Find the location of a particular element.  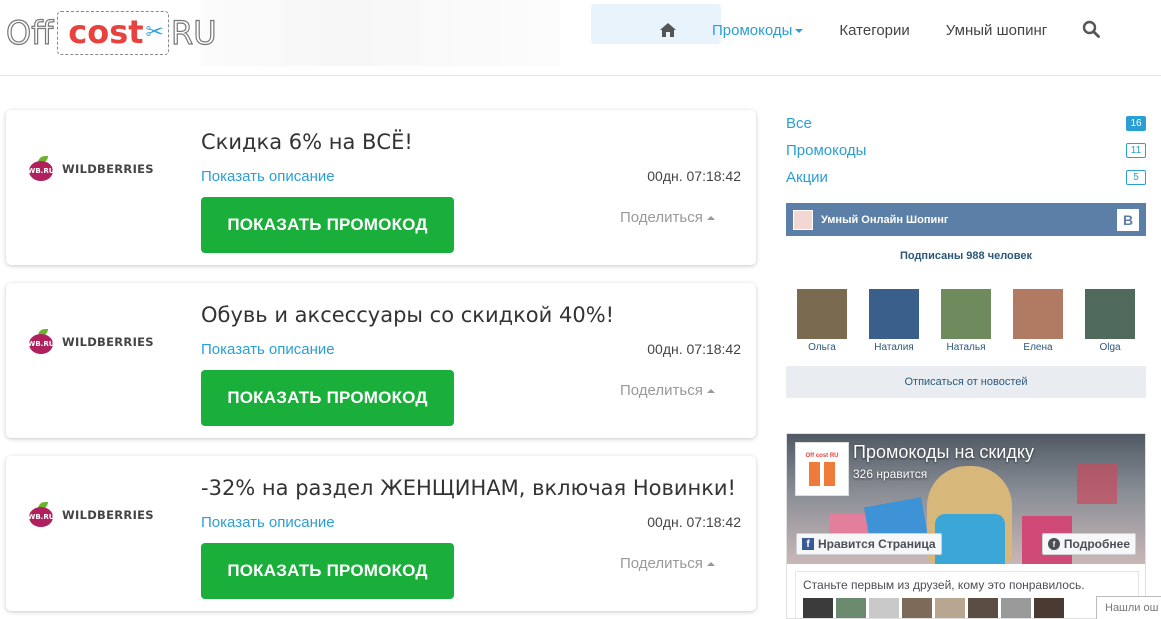

vk-member: Елена is located at coordinates (1038, 321).